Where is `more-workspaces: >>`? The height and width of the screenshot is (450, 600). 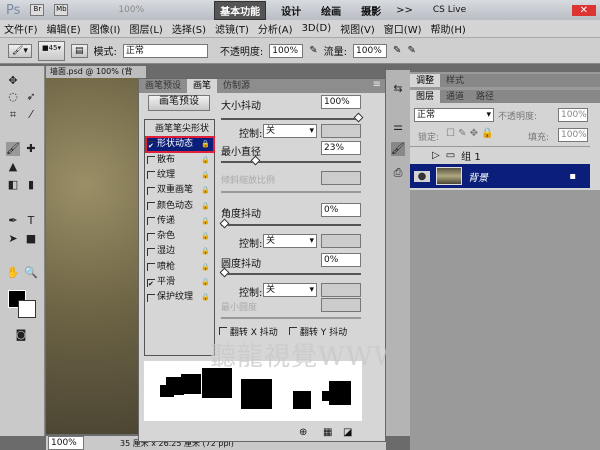 more-workspaces: >> is located at coordinates (404, 10).